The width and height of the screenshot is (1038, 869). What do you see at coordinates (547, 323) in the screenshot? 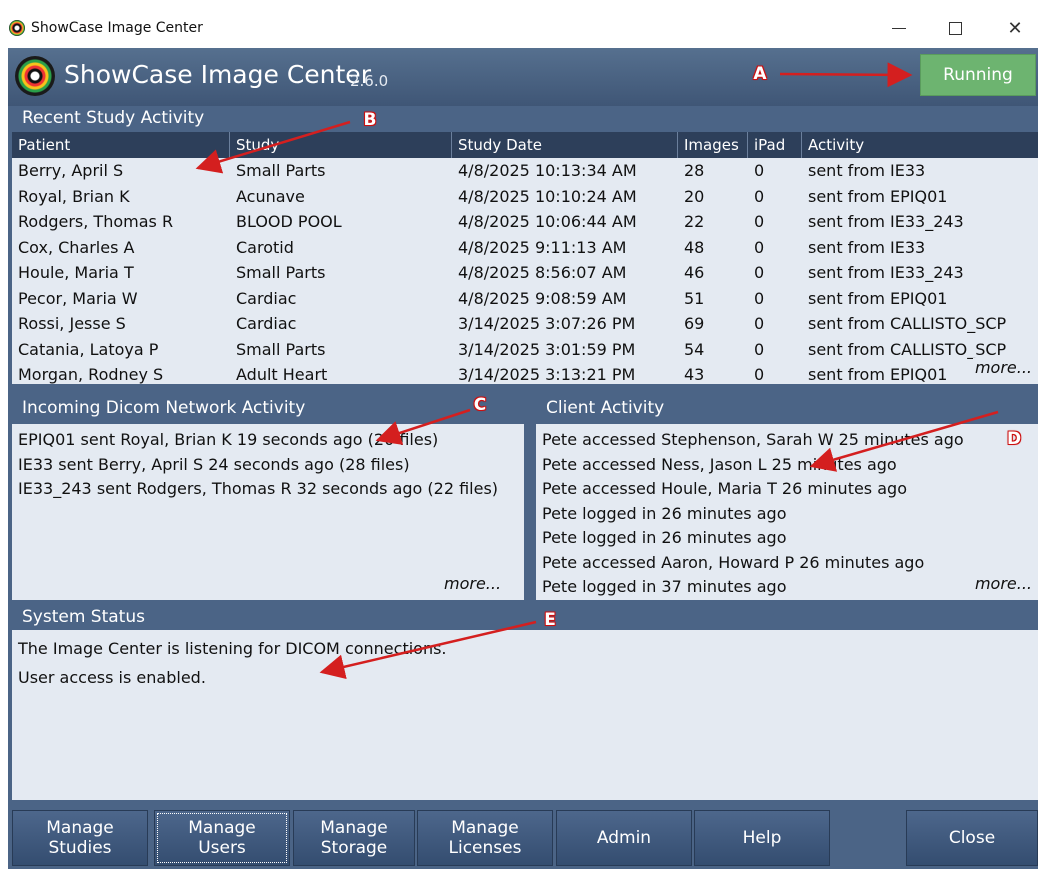
I see `cell-study-date: 3/14/2025 3:07:26 PM` at bounding box center [547, 323].